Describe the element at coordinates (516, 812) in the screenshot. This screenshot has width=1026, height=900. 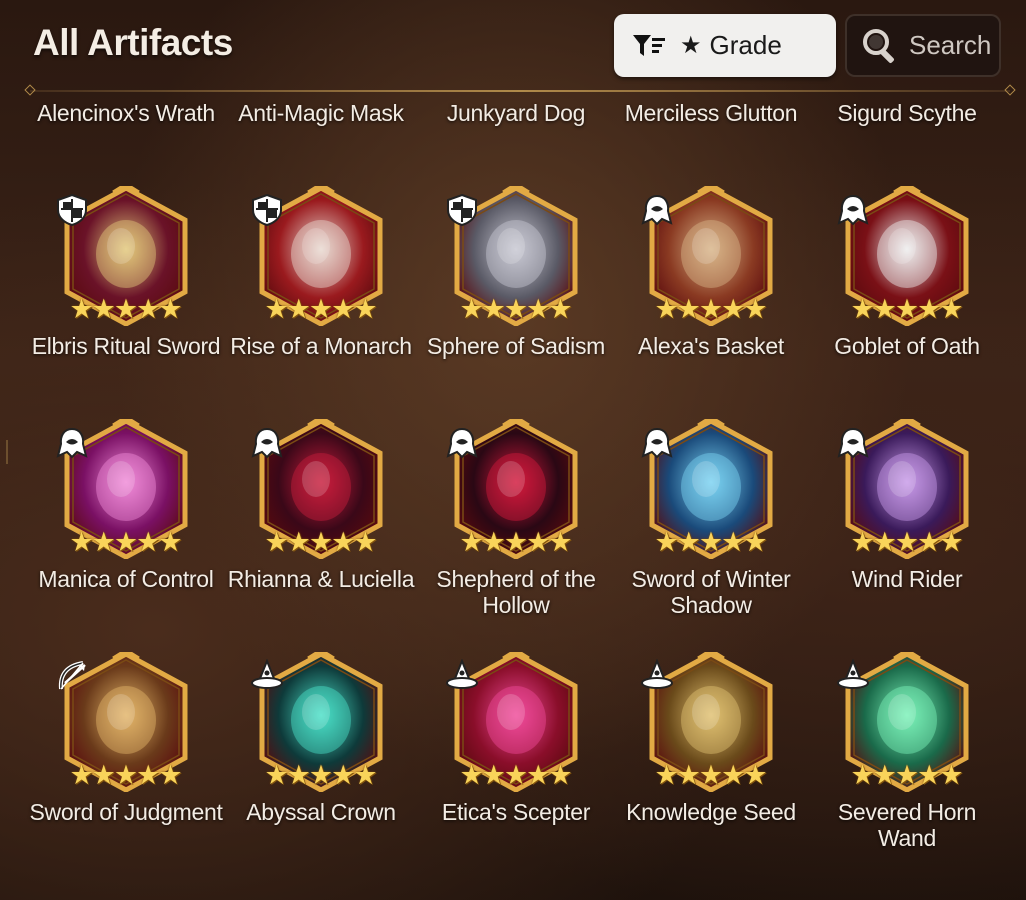
I see `artifact-name: Etica's Scepter` at that location.